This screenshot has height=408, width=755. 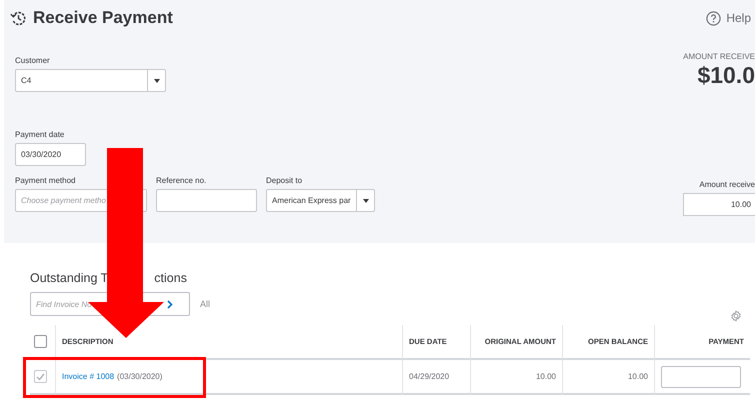 What do you see at coordinates (40, 341) in the screenshot?
I see `select-all-checkbox` at bounding box center [40, 341].